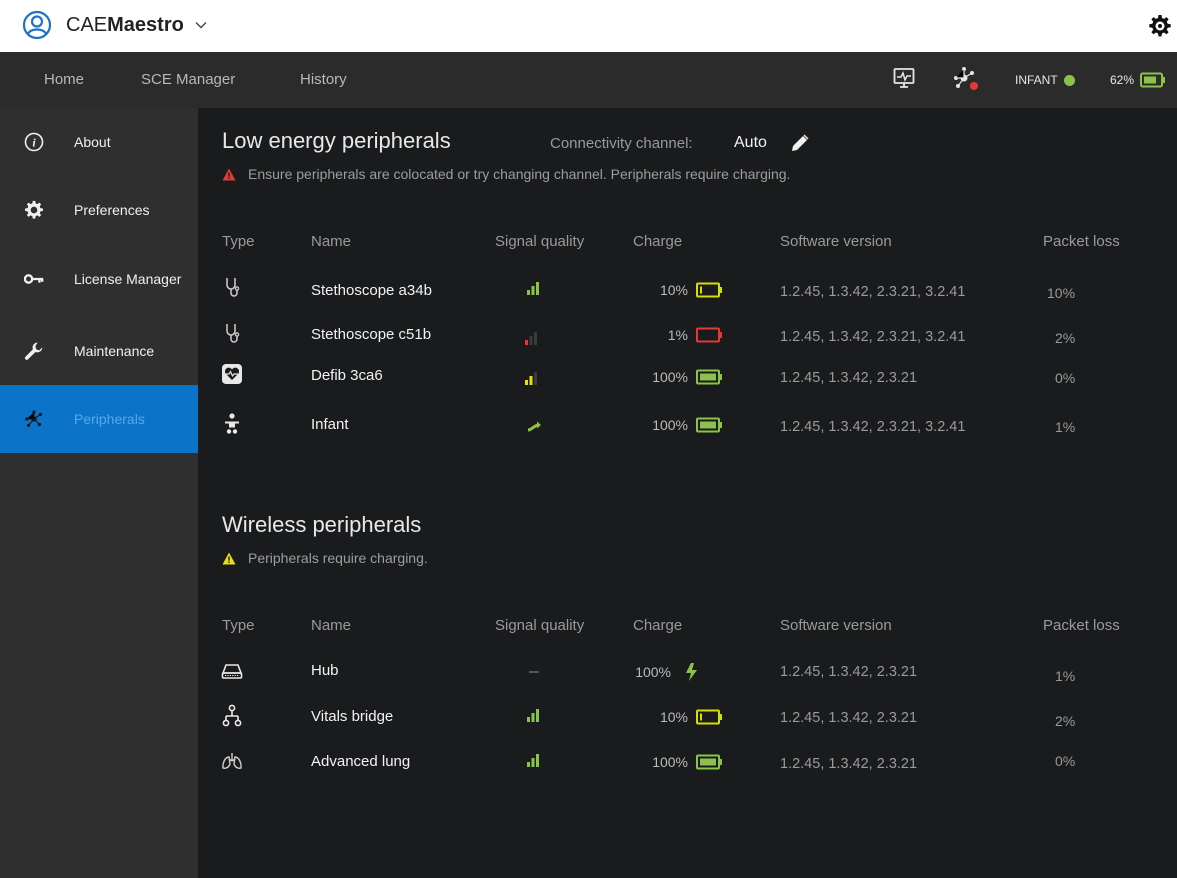  Describe the element at coordinates (37, 25) in the screenshot. I see `user-icon` at that location.